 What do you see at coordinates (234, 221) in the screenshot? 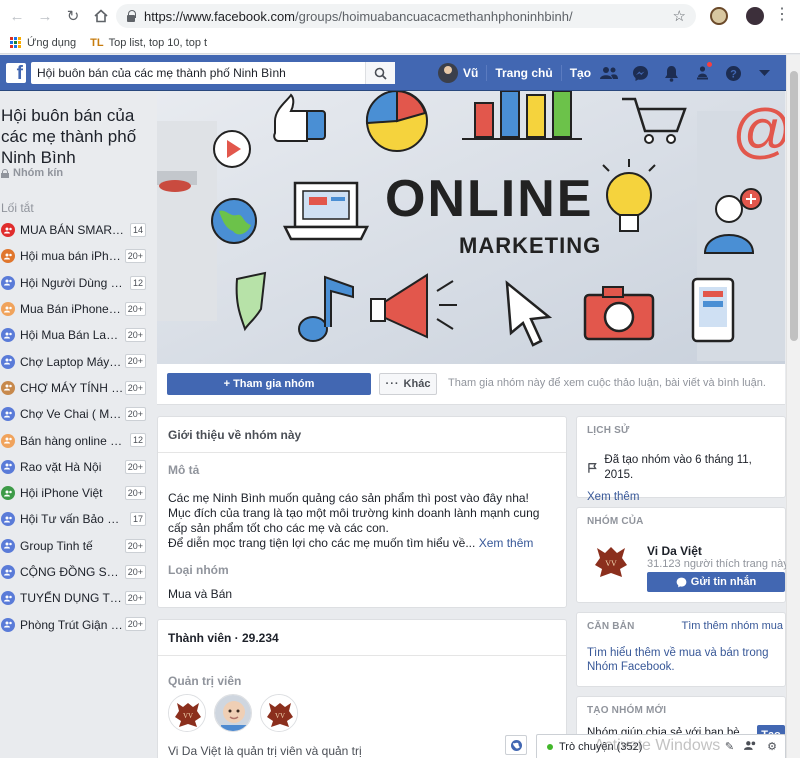
I see `globe-illustration` at bounding box center [234, 221].